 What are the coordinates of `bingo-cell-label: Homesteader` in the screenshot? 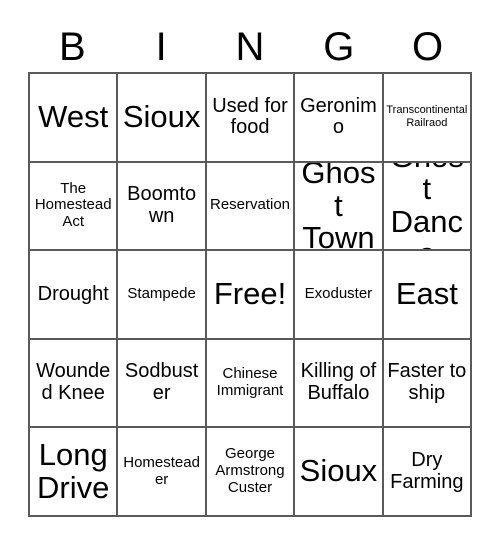 It's located at (161, 470).